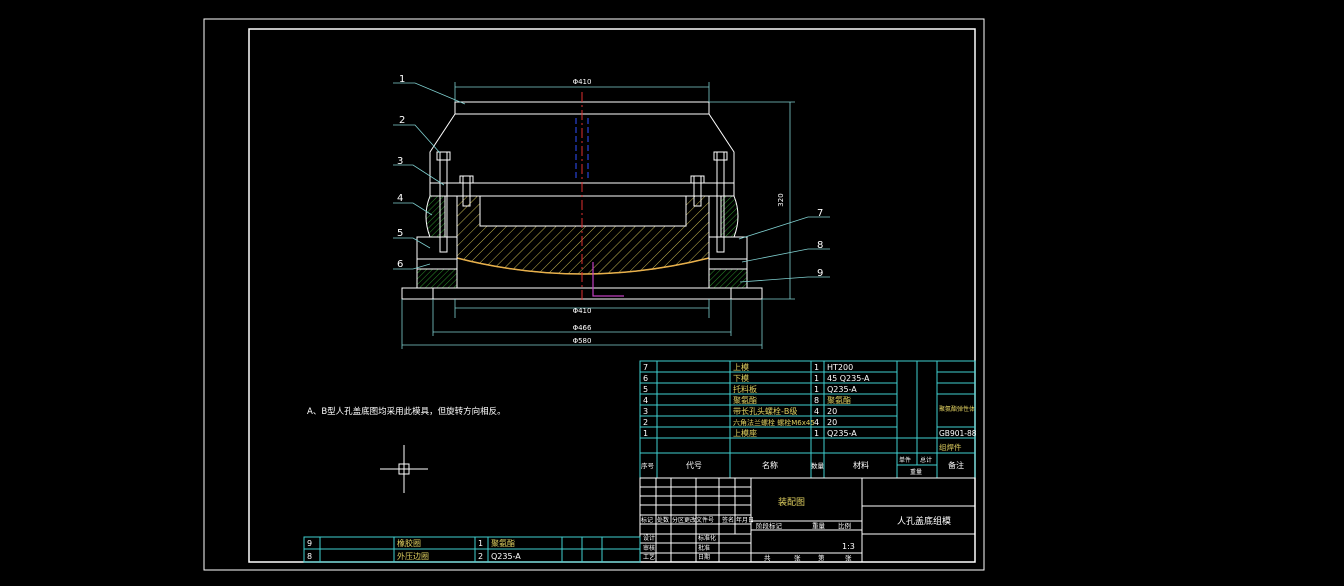 The image size is (1344, 586). Describe the element at coordinates (645, 367) in the screenshot. I see `bom-row-no: 7` at that location.